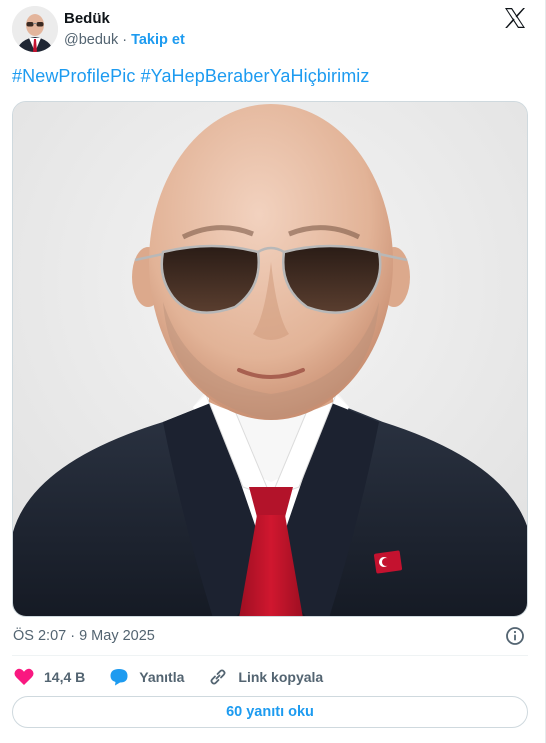 The height and width of the screenshot is (743, 546). I want to click on tweet-actions: 14,4 B Yanıtla Link kopyala, so click(180, 677).